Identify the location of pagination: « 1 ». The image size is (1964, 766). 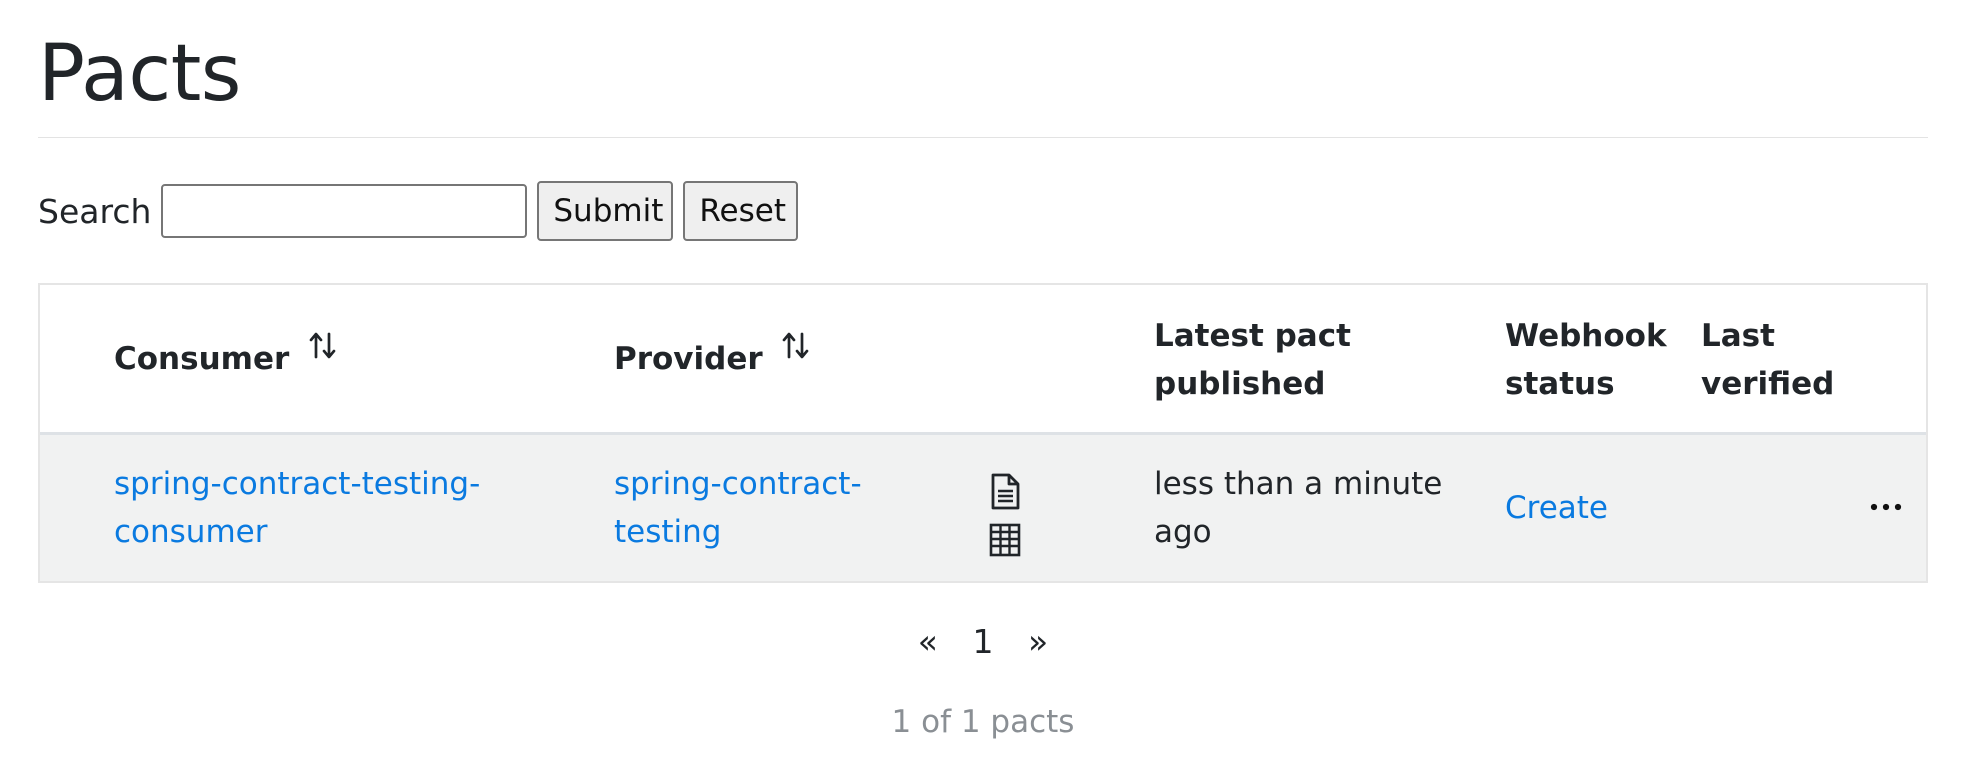
(983, 642).